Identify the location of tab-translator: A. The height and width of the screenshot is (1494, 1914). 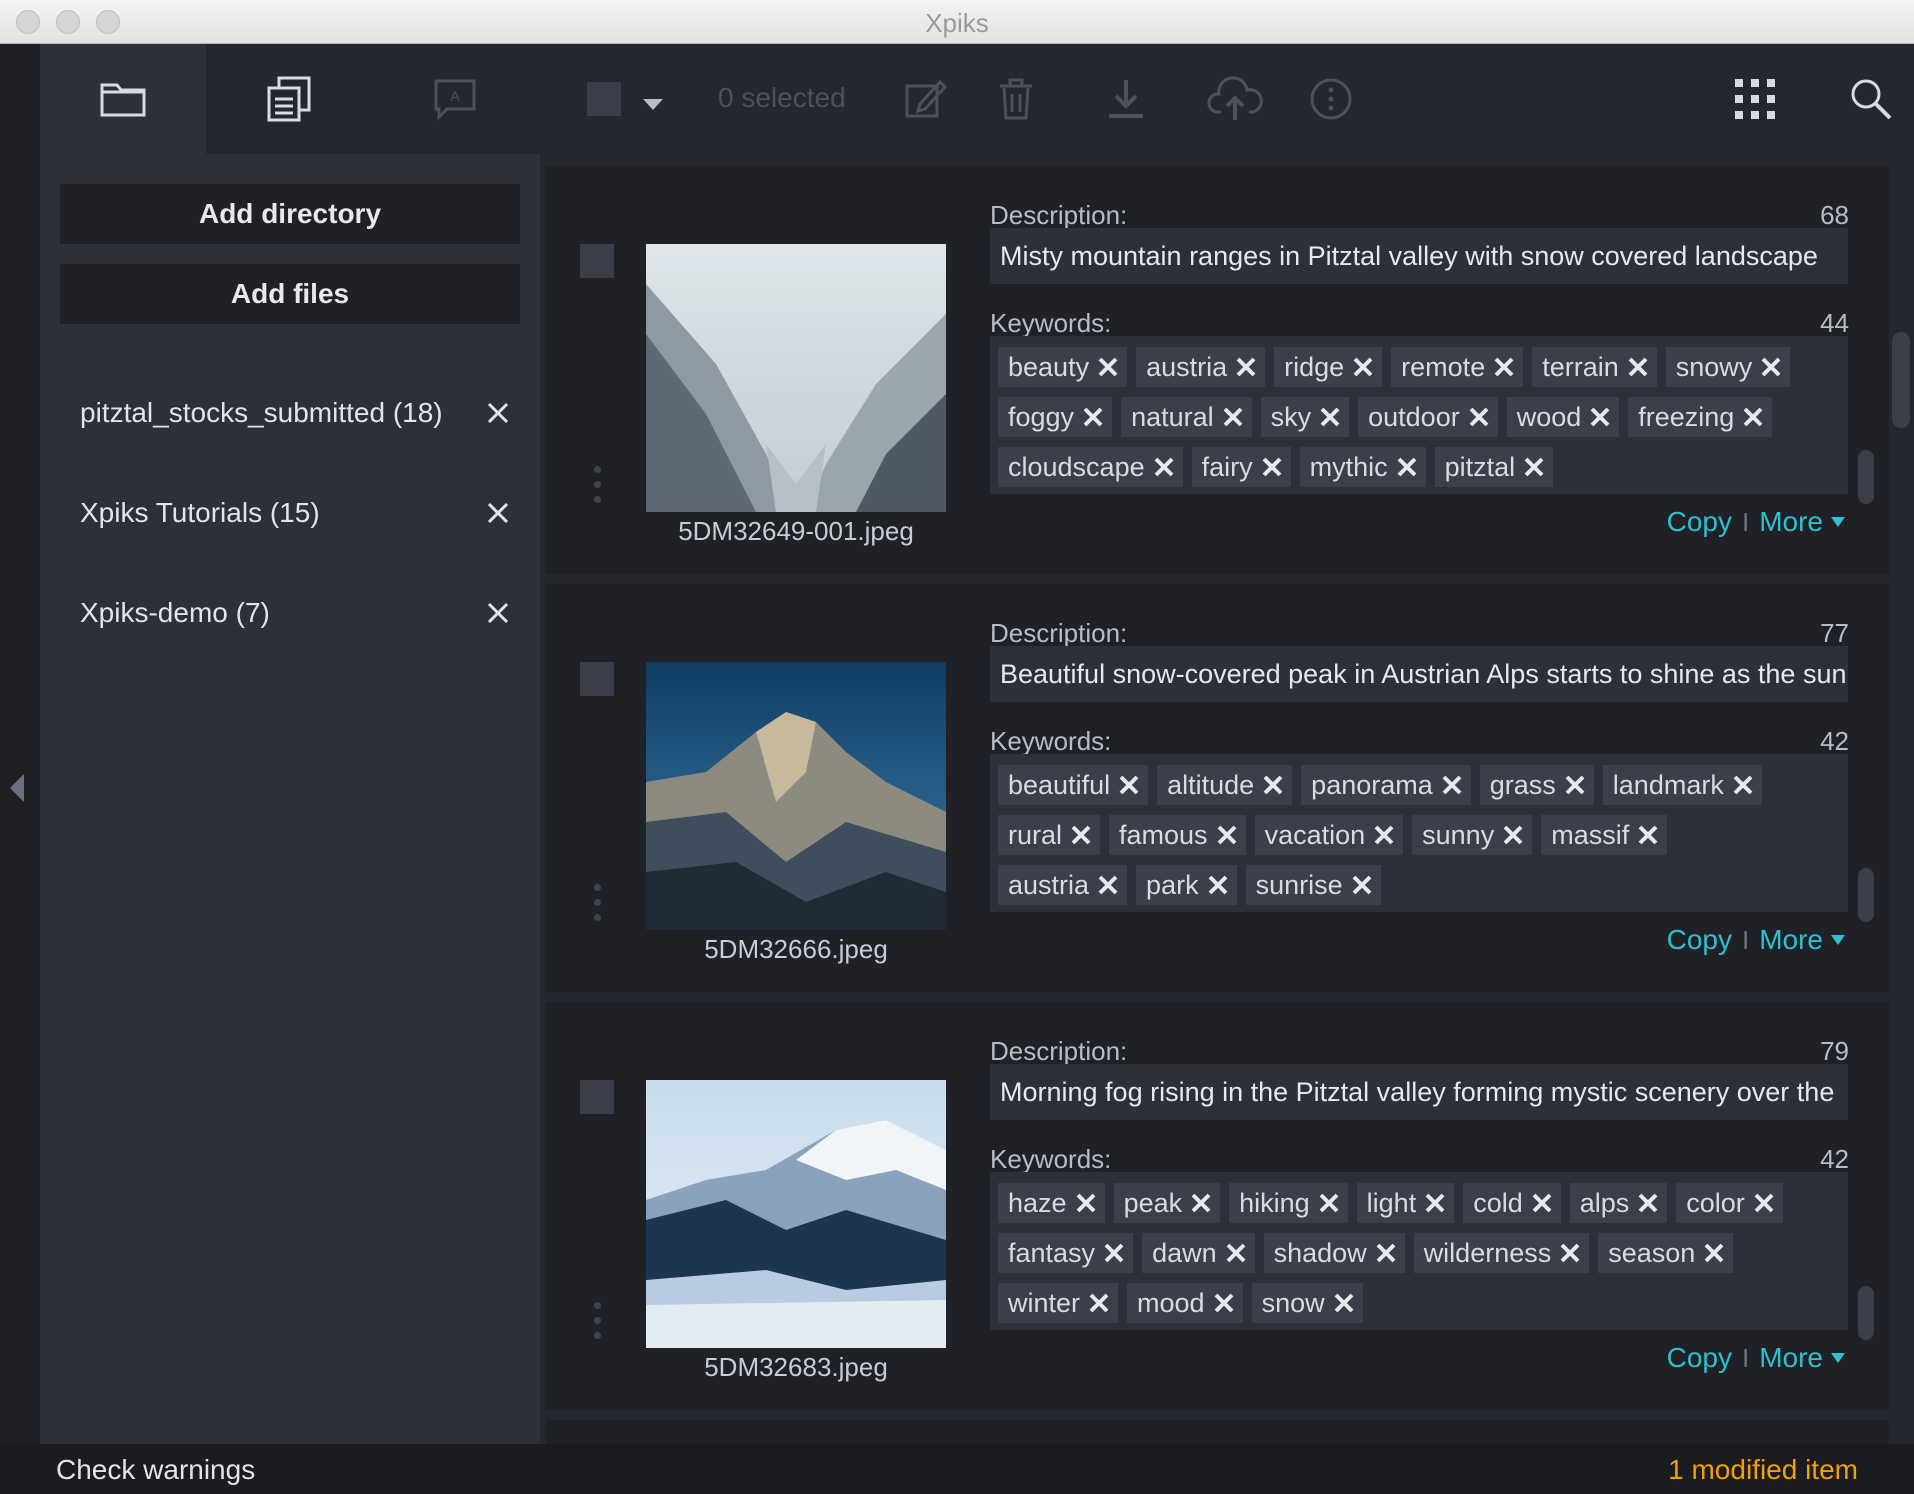
(455, 99).